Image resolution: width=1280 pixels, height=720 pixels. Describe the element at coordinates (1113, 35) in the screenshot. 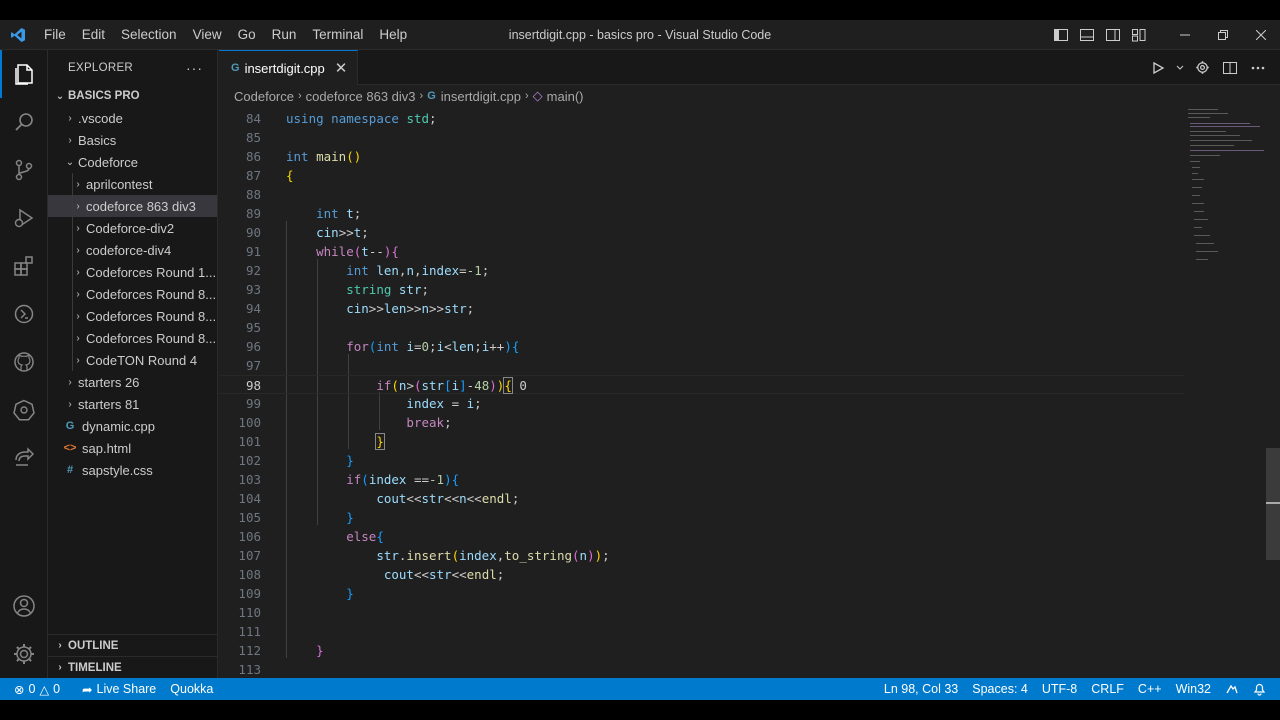

I see `toggle-secondary-sidebar-icon` at that location.